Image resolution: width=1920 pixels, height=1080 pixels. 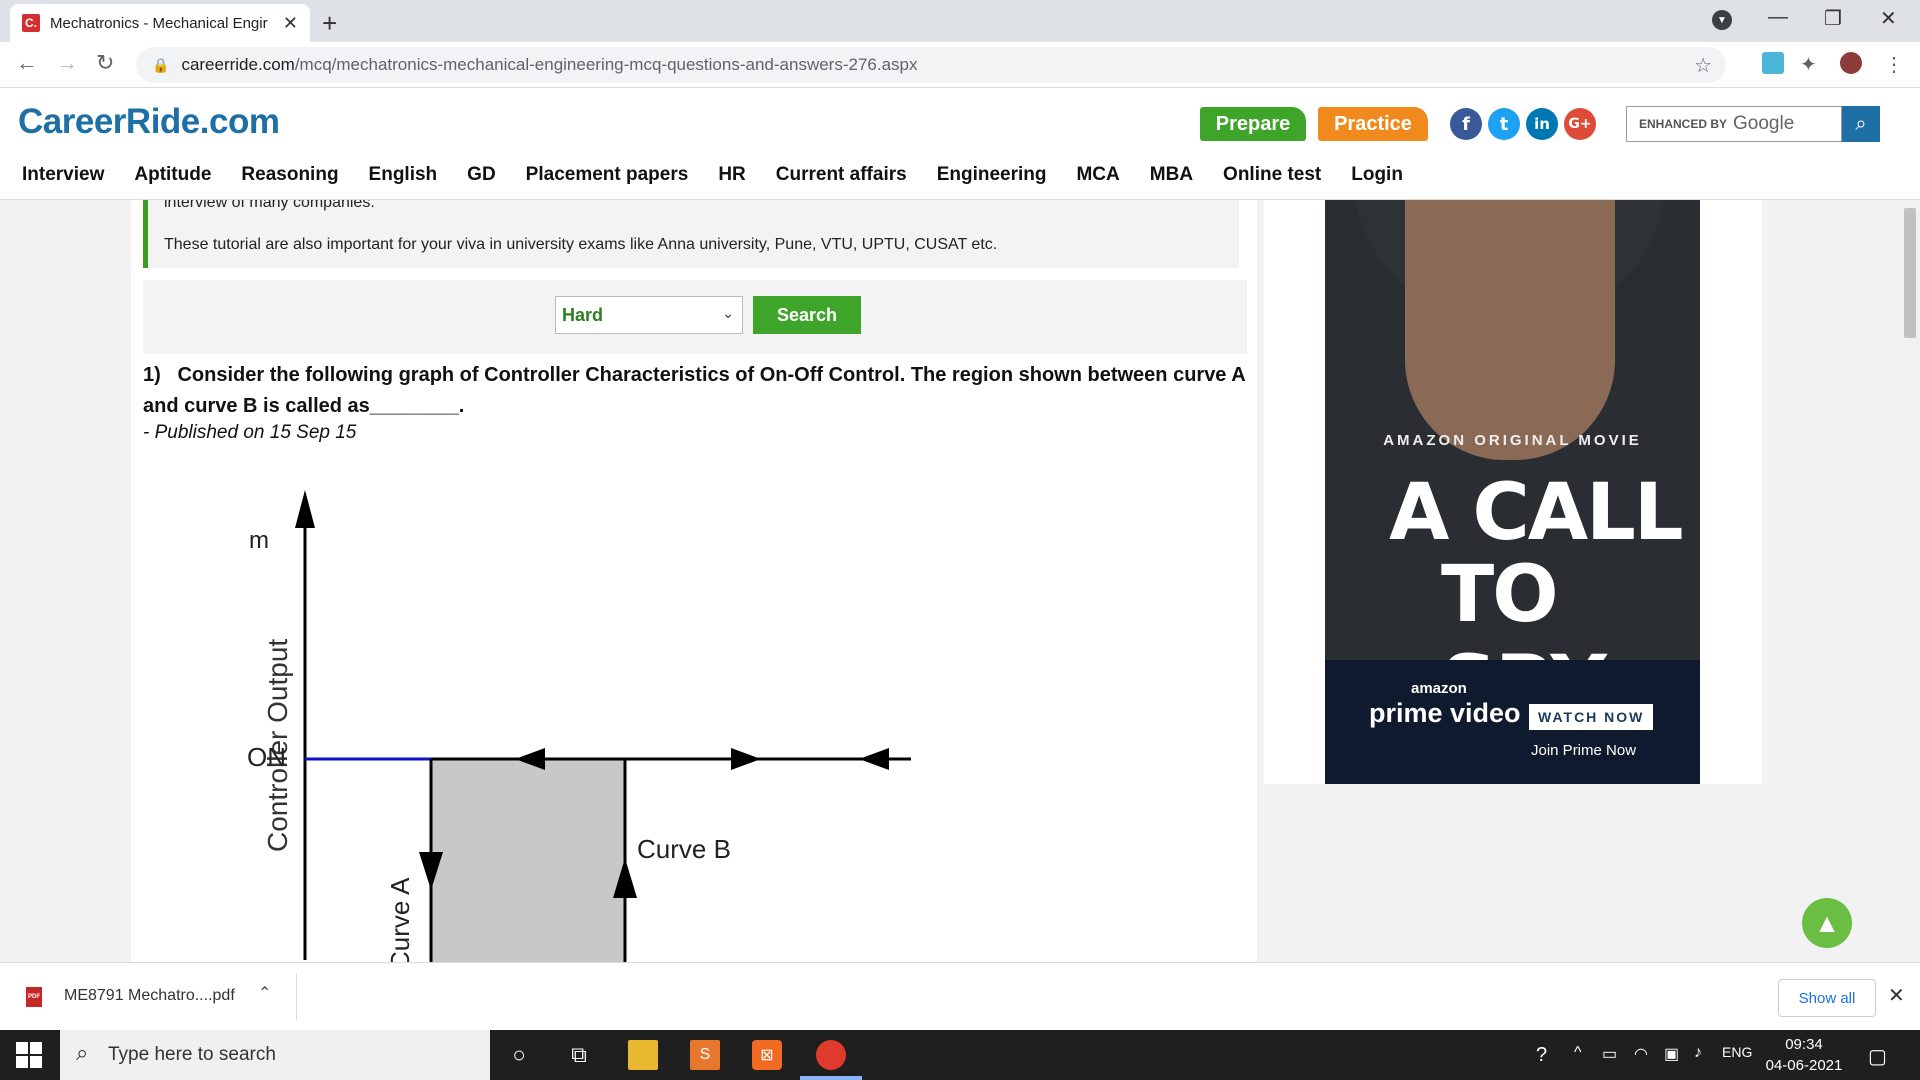 I want to click on file-explorer-icon, so click(x=643, y=1055).